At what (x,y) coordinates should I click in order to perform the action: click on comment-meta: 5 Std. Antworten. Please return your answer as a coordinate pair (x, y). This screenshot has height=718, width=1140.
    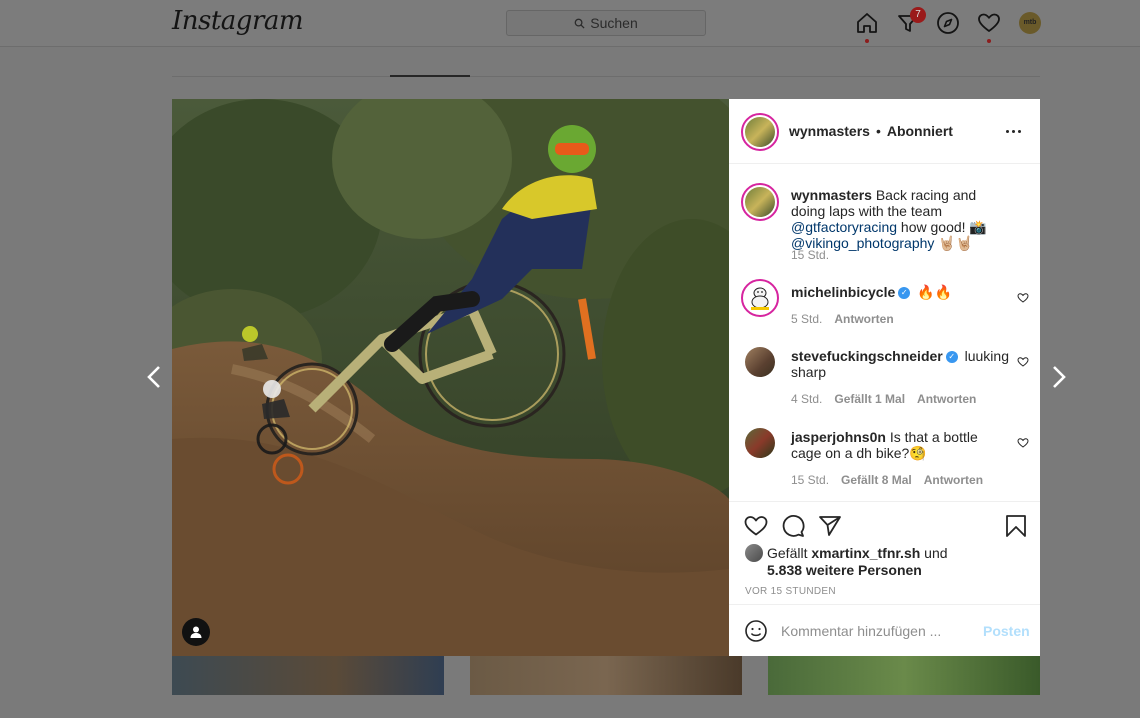
    Looking at the image, I should click on (842, 319).